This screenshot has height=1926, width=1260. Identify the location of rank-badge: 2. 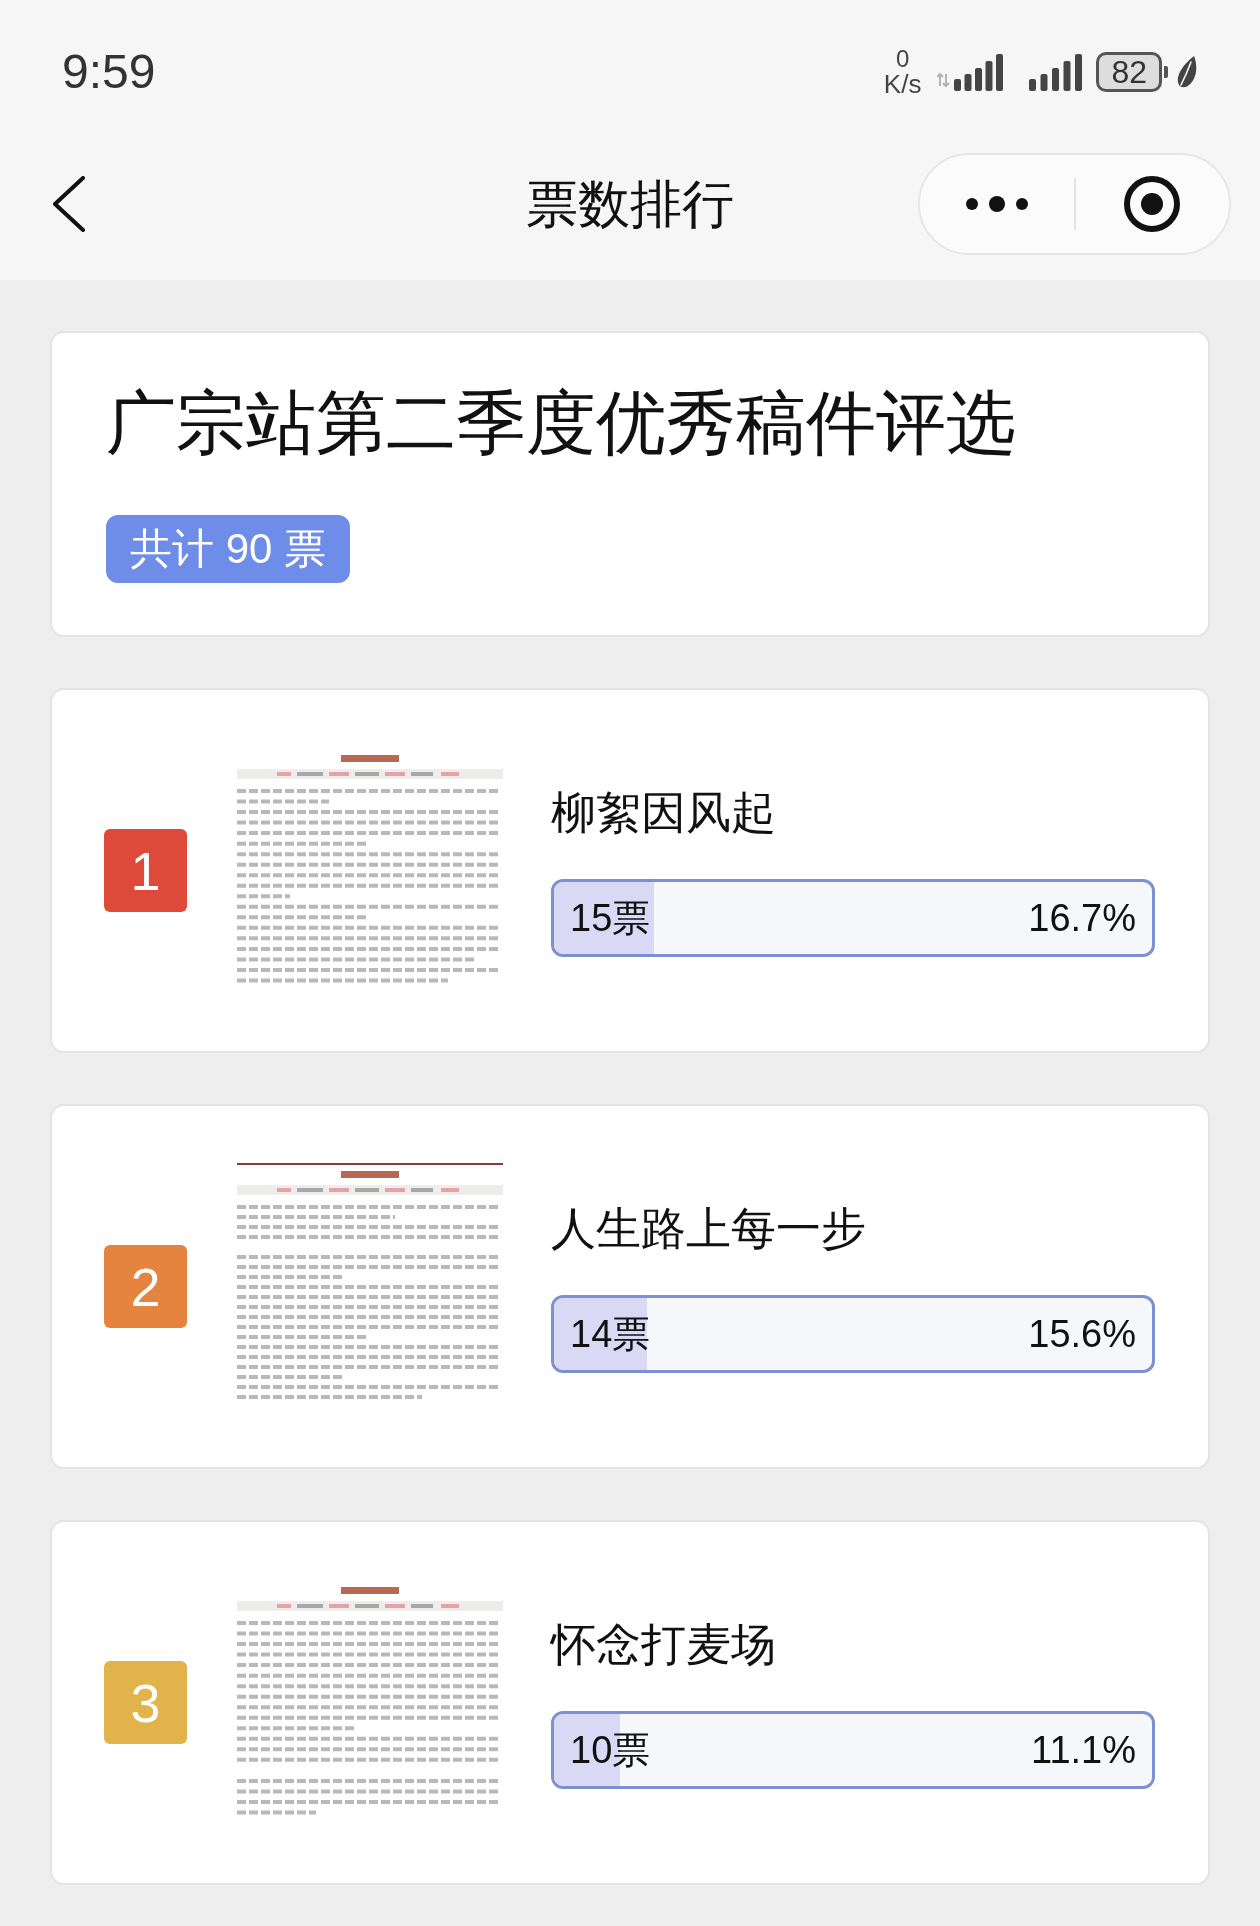
(145, 1286).